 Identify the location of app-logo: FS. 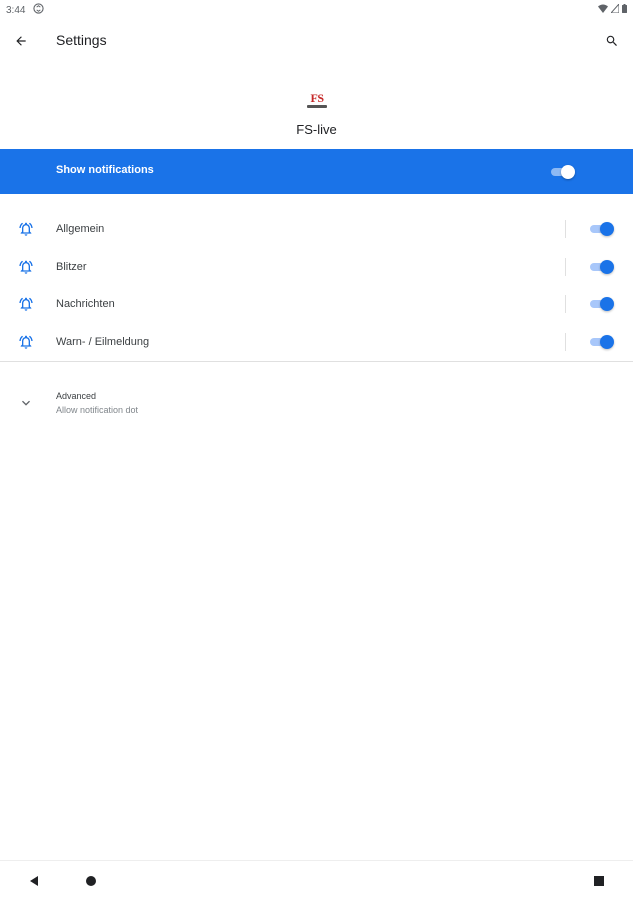
(317, 100).